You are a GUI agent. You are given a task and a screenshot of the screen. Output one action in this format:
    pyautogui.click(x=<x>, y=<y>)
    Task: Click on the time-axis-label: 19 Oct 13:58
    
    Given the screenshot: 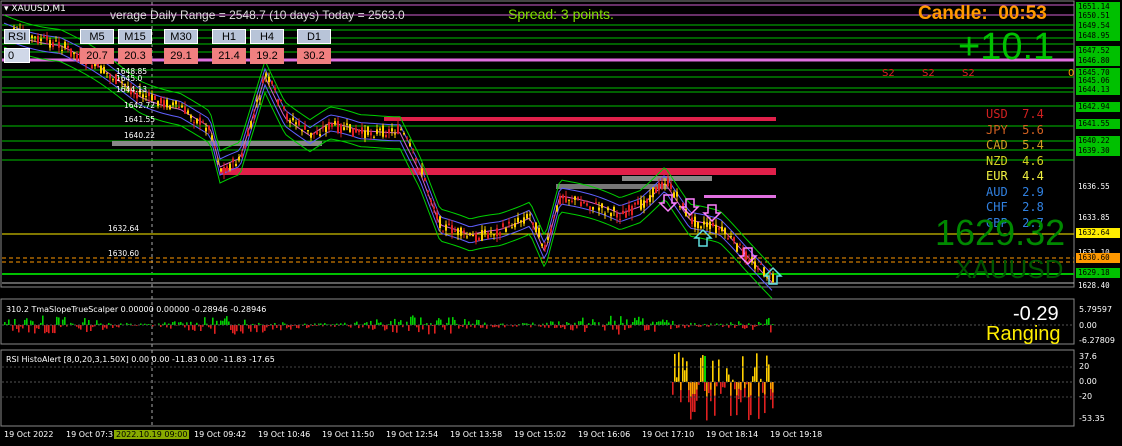 What is the action you would take?
    pyautogui.click(x=476, y=434)
    